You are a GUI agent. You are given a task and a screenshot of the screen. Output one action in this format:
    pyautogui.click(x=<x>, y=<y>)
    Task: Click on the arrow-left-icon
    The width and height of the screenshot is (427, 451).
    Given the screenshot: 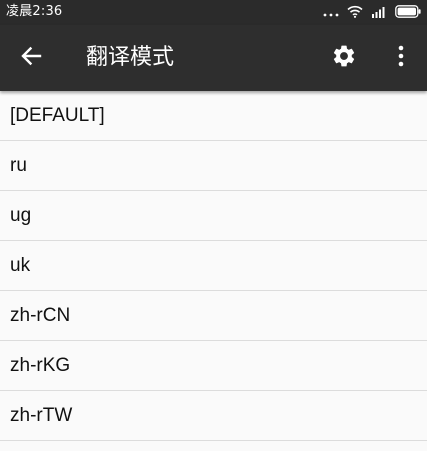 What is the action you would take?
    pyautogui.click(x=31, y=58)
    